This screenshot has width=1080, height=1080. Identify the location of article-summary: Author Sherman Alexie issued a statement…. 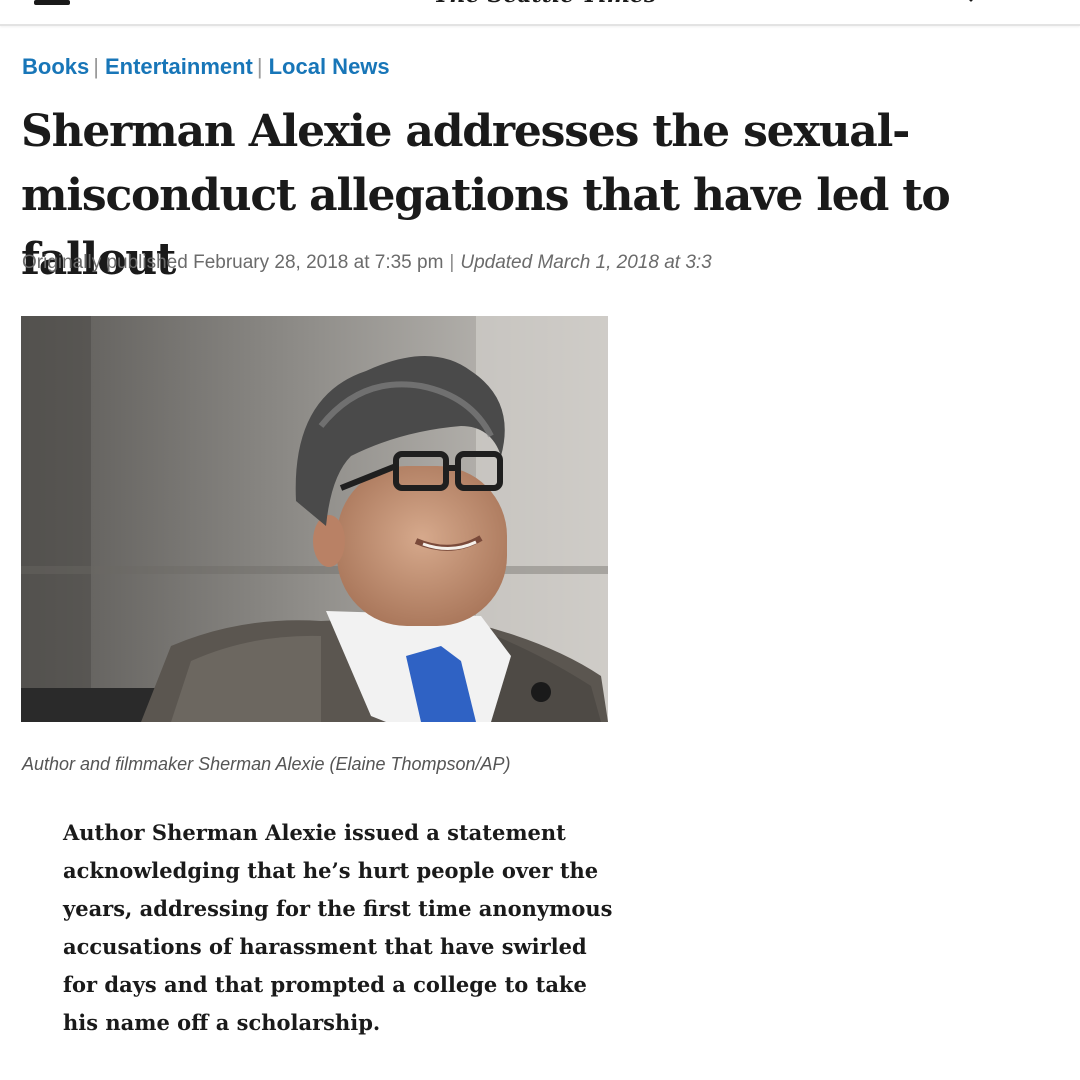
(338, 927).